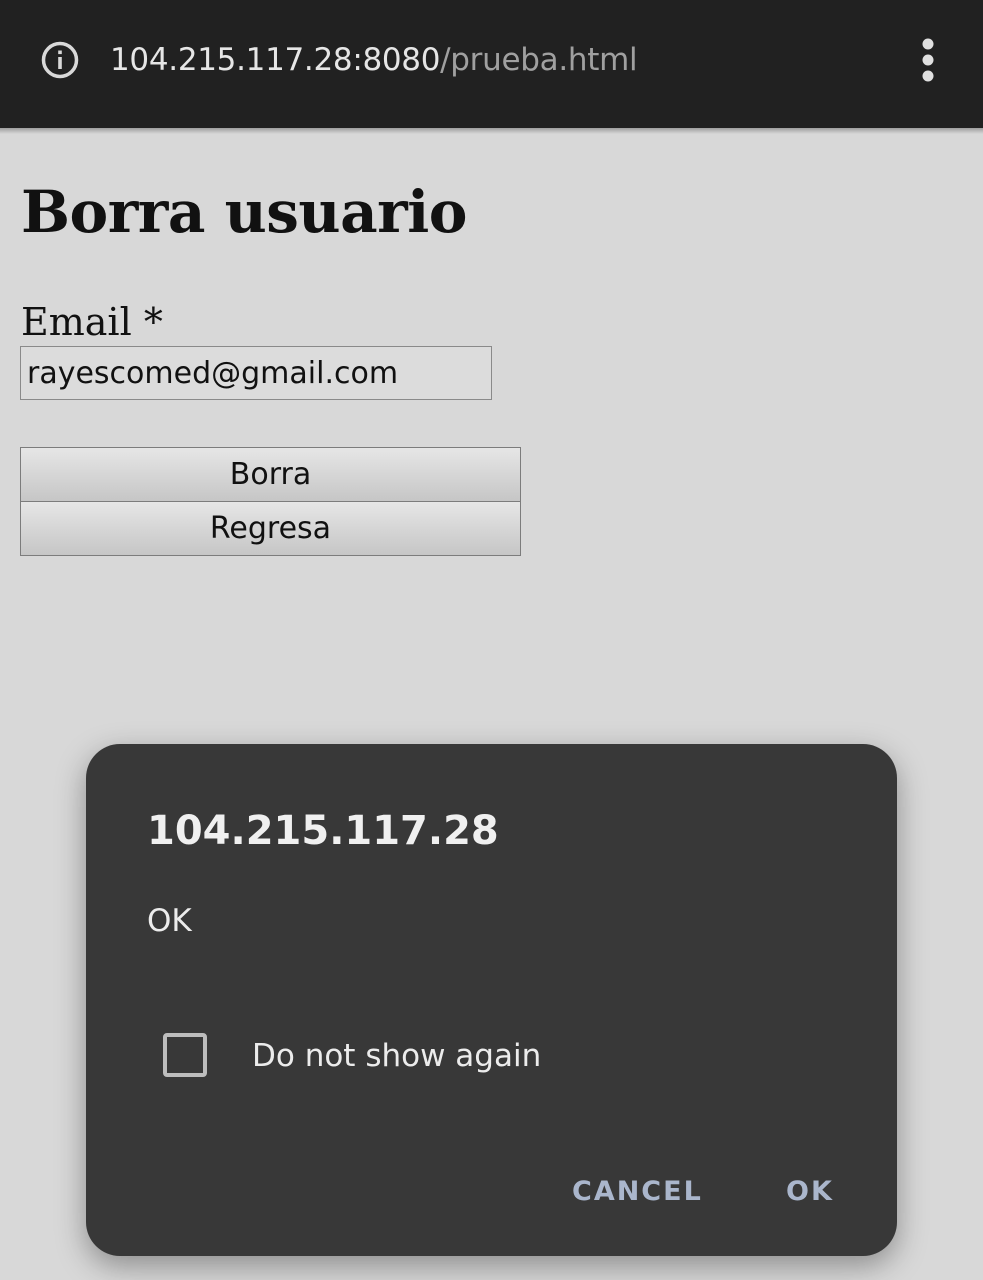 The width and height of the screenshot is (983, 1280). What do you see at coordinates (185, 1055) in the screenshot?
I see `do-not-show-again-checkbox` at bounding box center [185, 1055].